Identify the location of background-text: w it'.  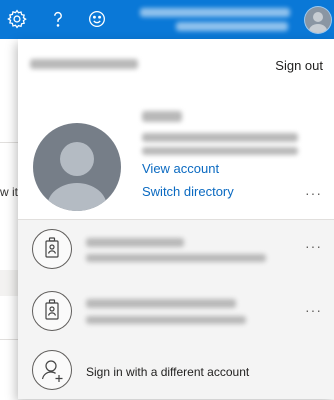
(9, 192).